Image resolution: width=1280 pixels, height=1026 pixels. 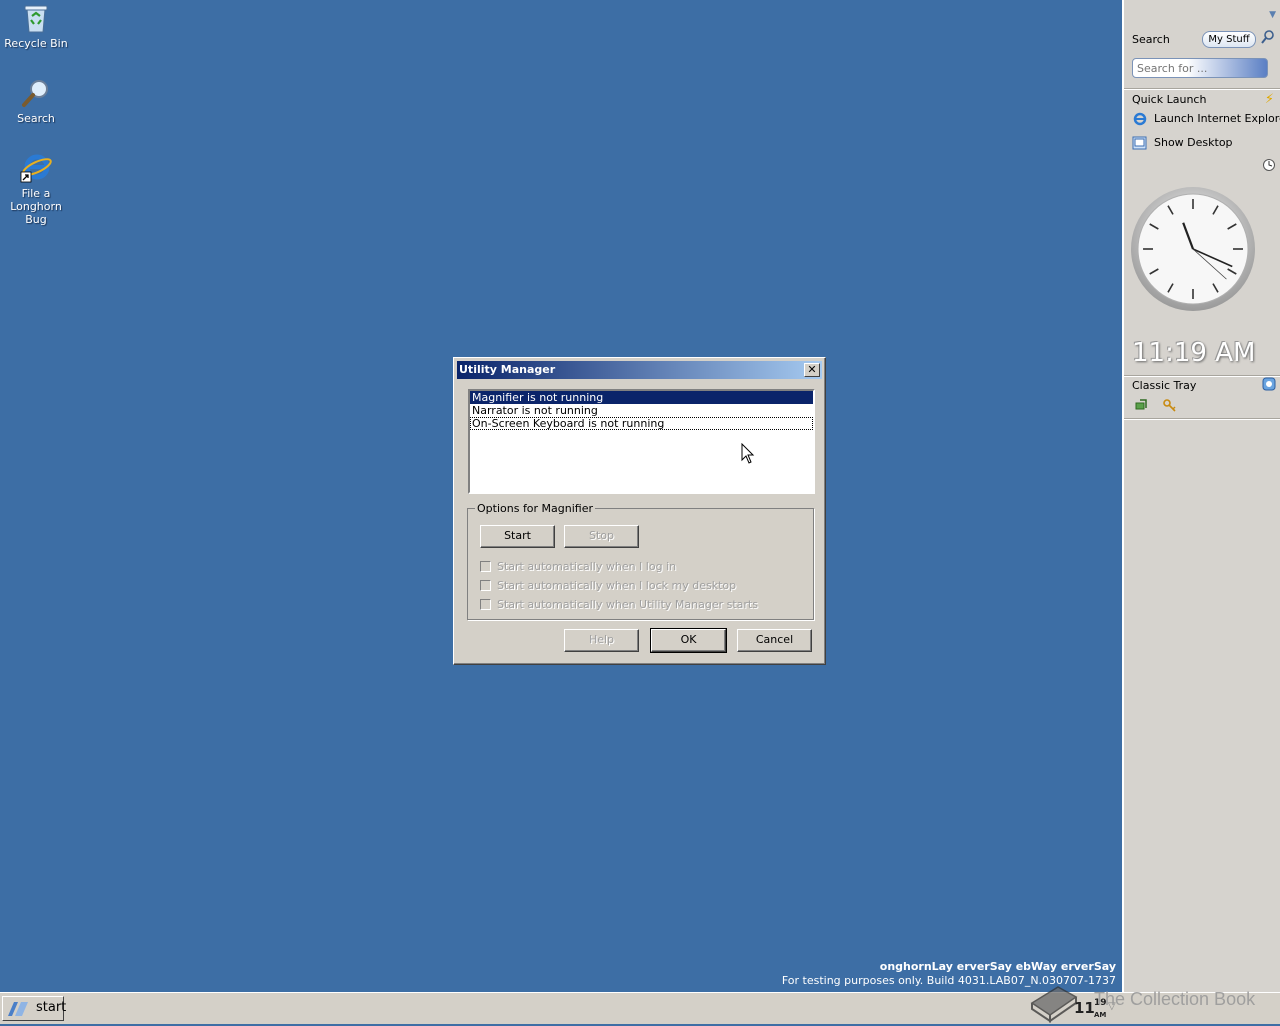 I want to click on dialog-title: Utility Manager, so click(x=507, y=369).